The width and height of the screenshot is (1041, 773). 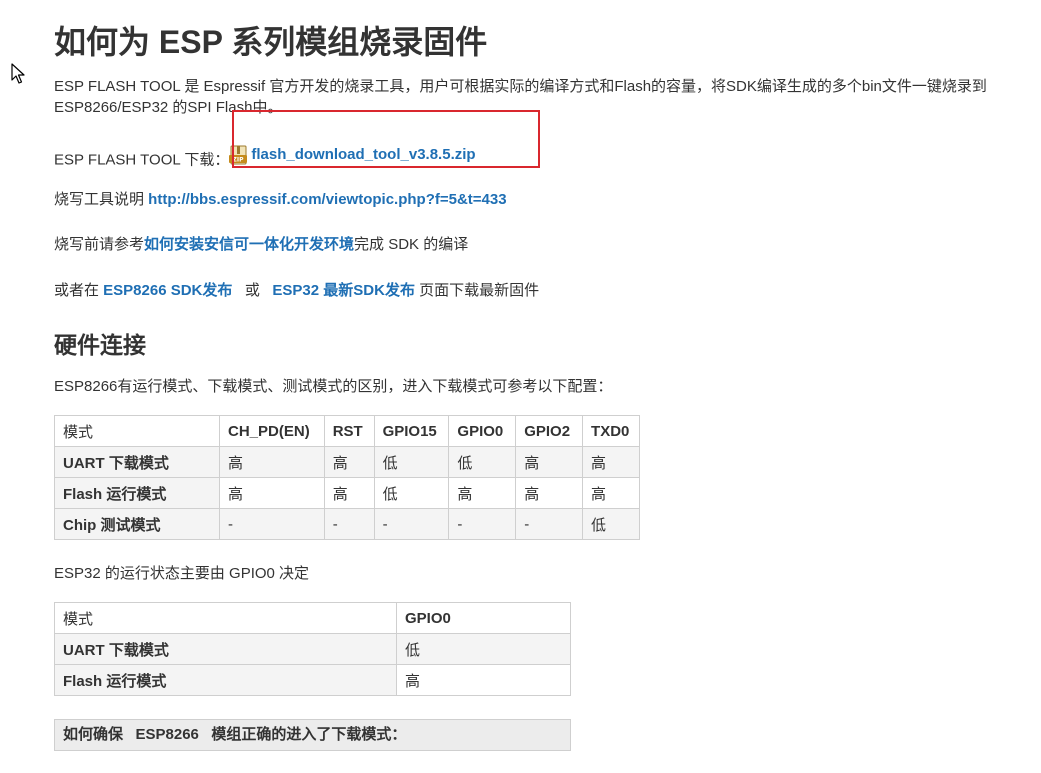 What do you see at coordinates (349, 431) in the screenshot?
I see `table-header-cell: RST` at bounding box center [349, 431].